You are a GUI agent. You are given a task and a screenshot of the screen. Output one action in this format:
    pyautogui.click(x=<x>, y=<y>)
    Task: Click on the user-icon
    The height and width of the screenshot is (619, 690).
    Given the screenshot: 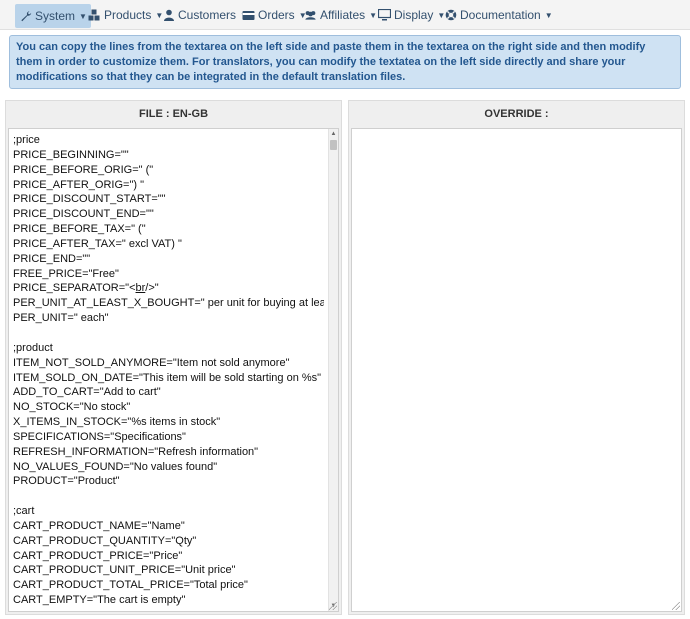 What is the action you would take?
    pyautogui.click(x=168, y=15)
    